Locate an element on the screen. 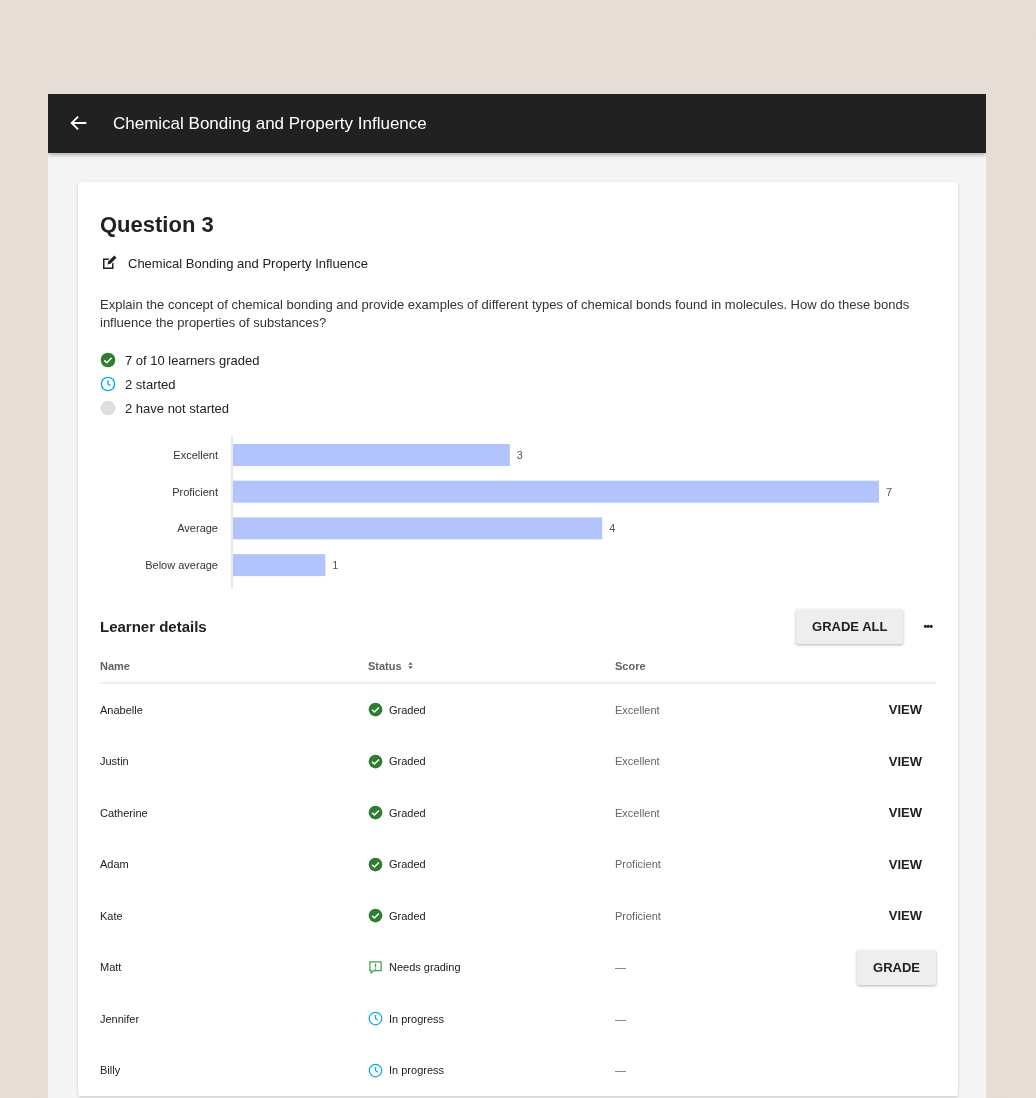 Image resolution: width=1036 pixels, height=1098 pixels. learner-name: Adam is located at coordinates (114, 864).